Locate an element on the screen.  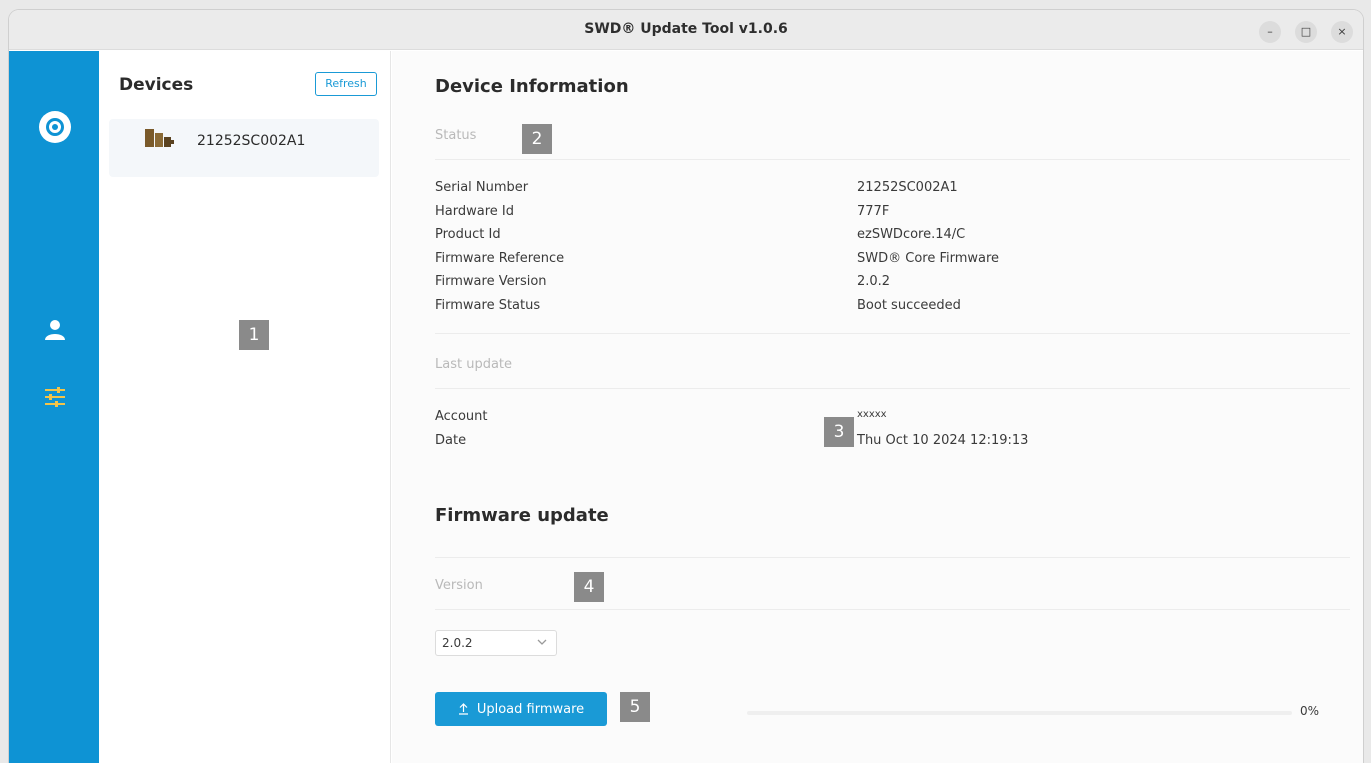
firmware-reference-value: SWD® Core Firmware is located at coordinates (928, 258).